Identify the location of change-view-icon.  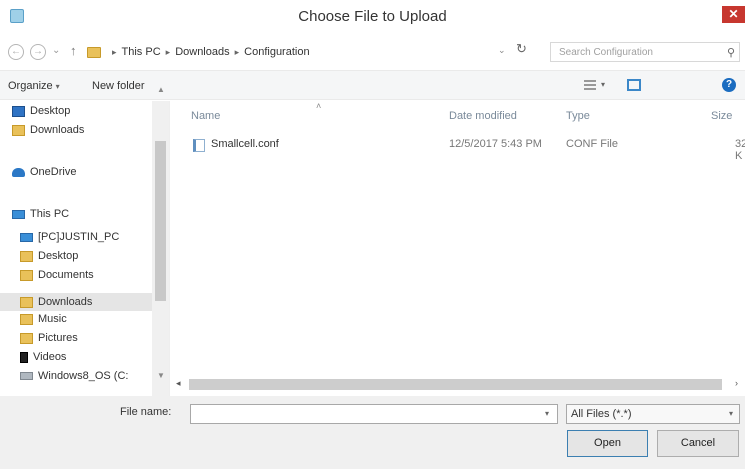
(590, 85).